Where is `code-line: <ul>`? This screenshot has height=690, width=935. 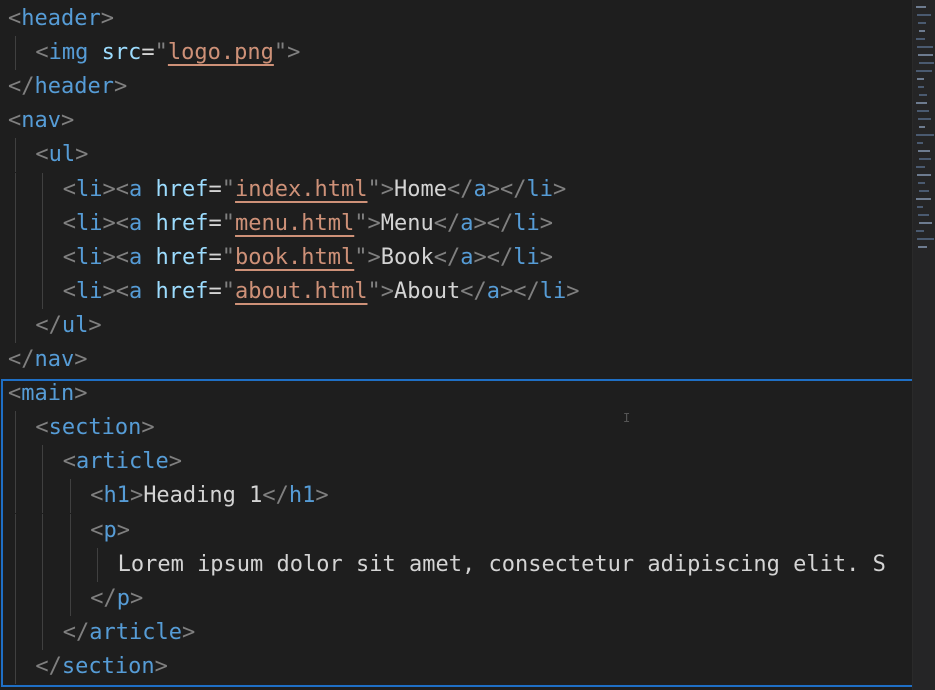 code-line: <ul> is located at coordinates (61, 155).